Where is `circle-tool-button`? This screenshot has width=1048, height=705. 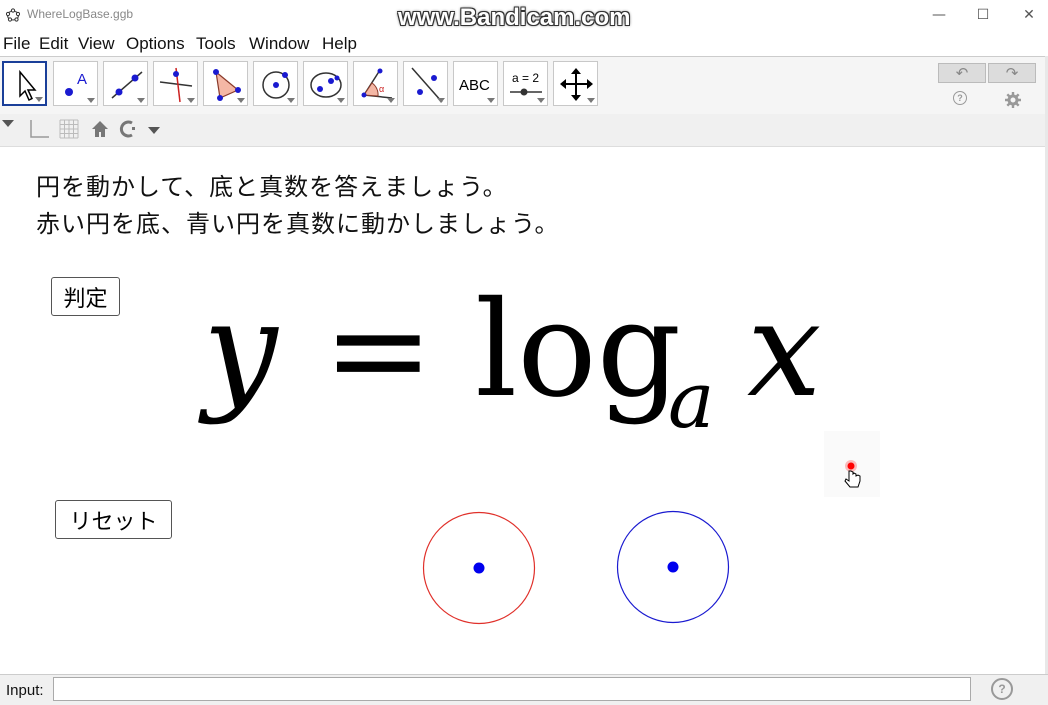
circle-tool-button is located at coordinates (275, 83).